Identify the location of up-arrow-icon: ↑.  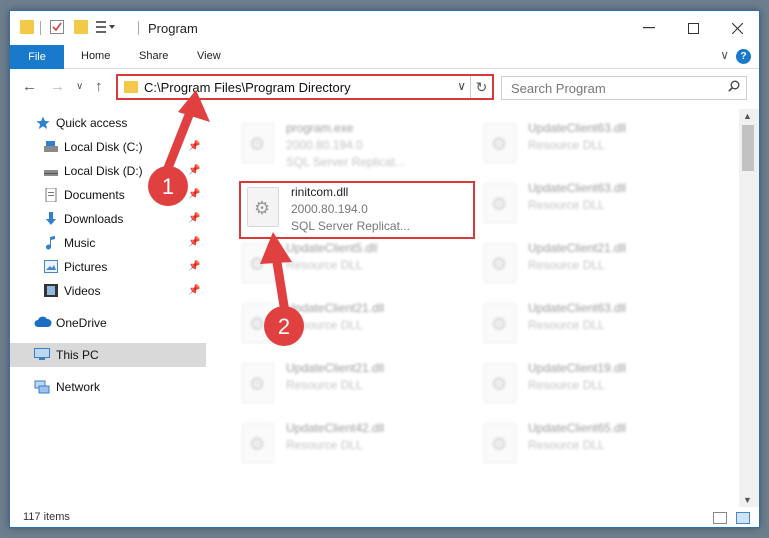
(99, 86).